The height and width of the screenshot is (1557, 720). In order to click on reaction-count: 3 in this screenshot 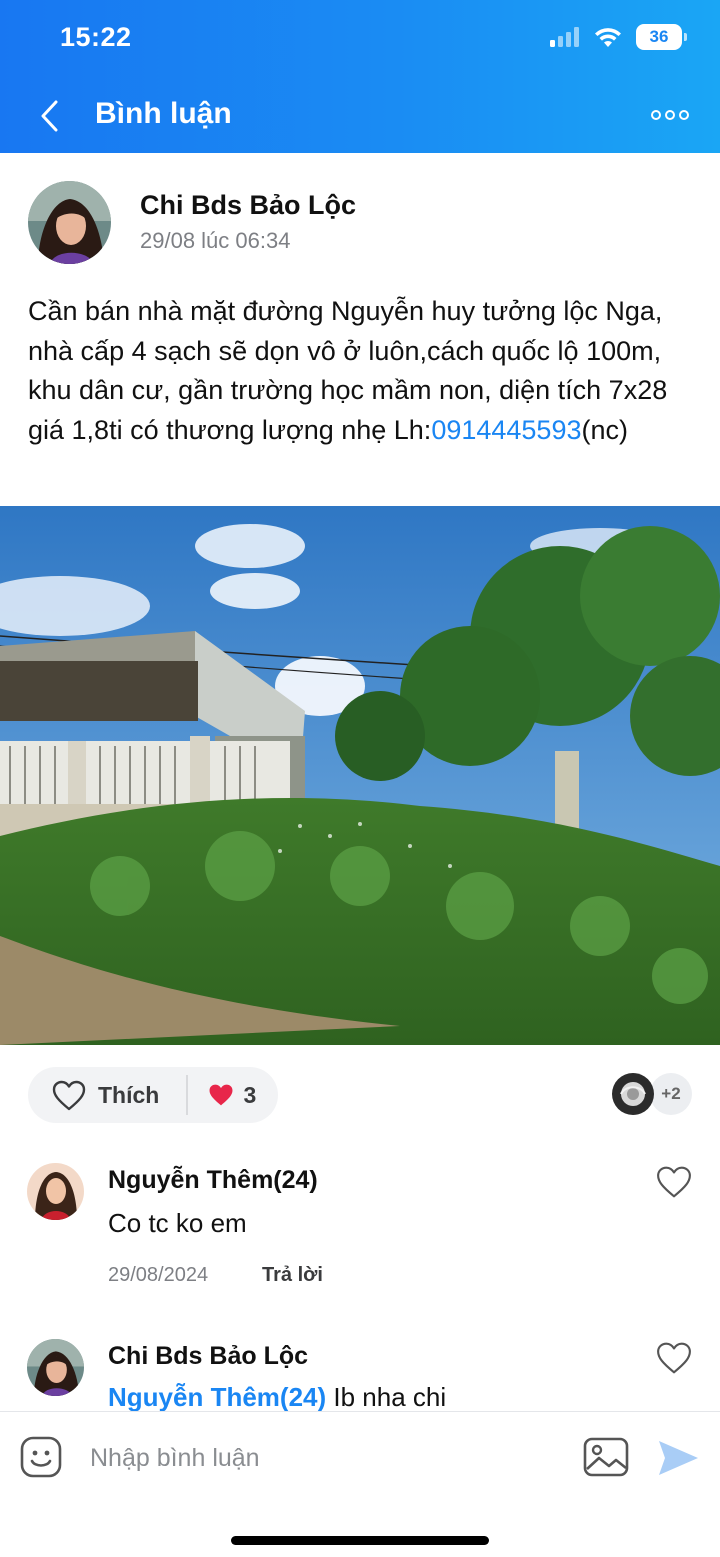, I will do `click(222, 1095)`.